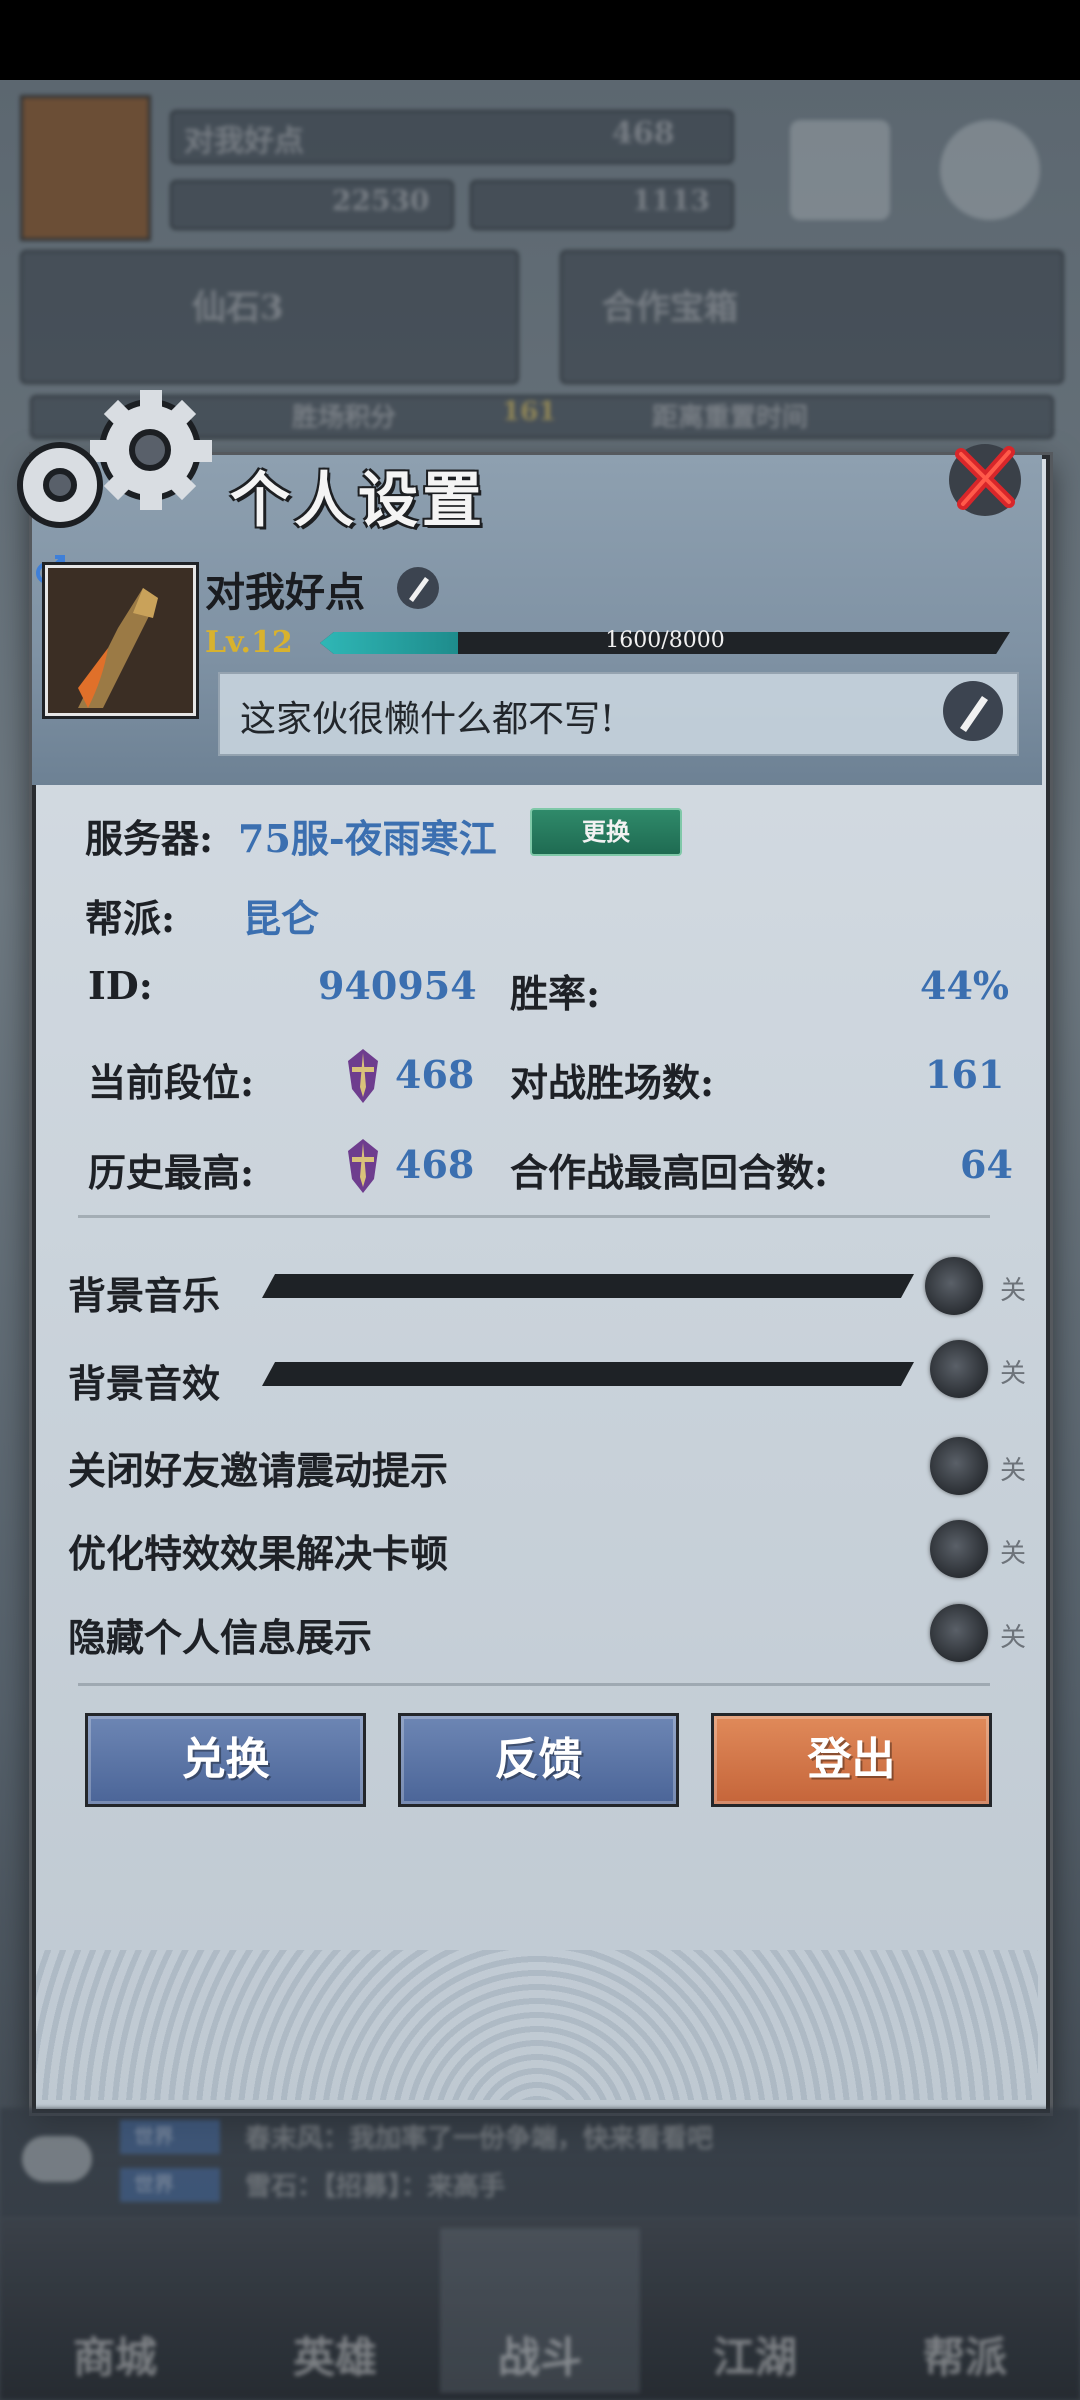  What do you see at coordinates (120, 985) in the screenshot?
I see `id-label: ID:` at bounding box center [120, 985].